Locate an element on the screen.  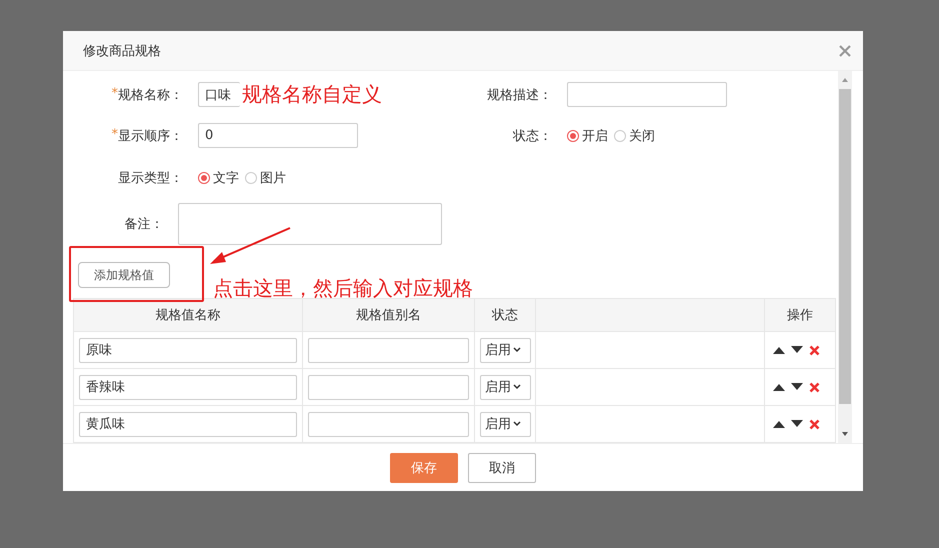
field-label: 规格描述： is located at coordinates (519, 95).